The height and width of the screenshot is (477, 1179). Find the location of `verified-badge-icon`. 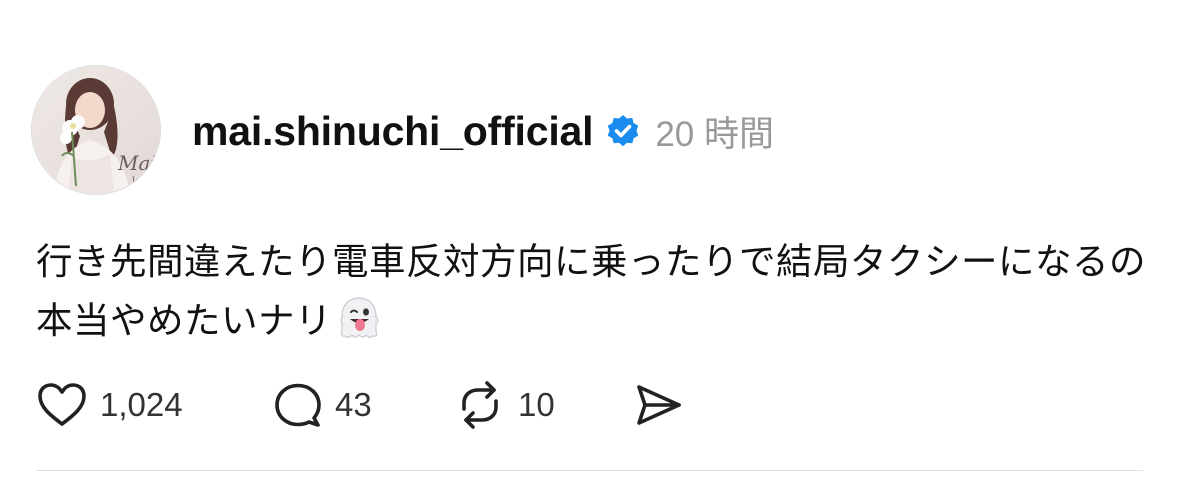

verified-badge-icon is located at coordinates (623, 131).